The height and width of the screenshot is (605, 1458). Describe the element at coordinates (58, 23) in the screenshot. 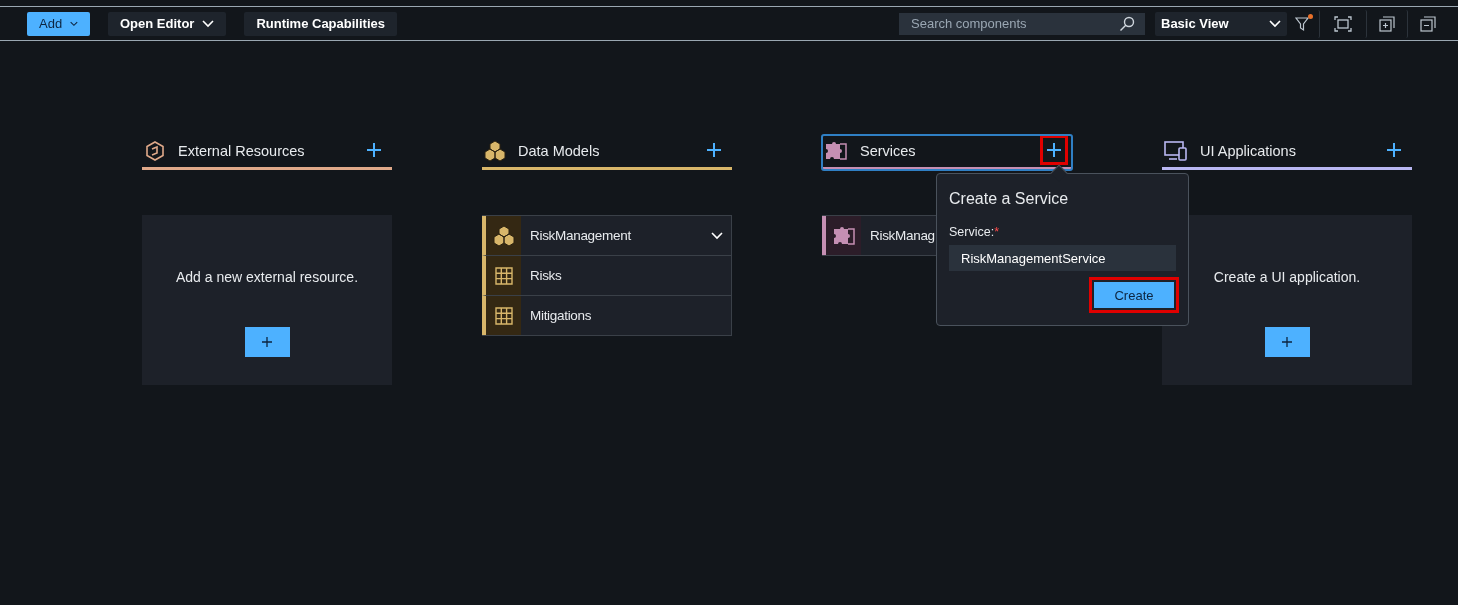

I see `add-button: Add` at that location.